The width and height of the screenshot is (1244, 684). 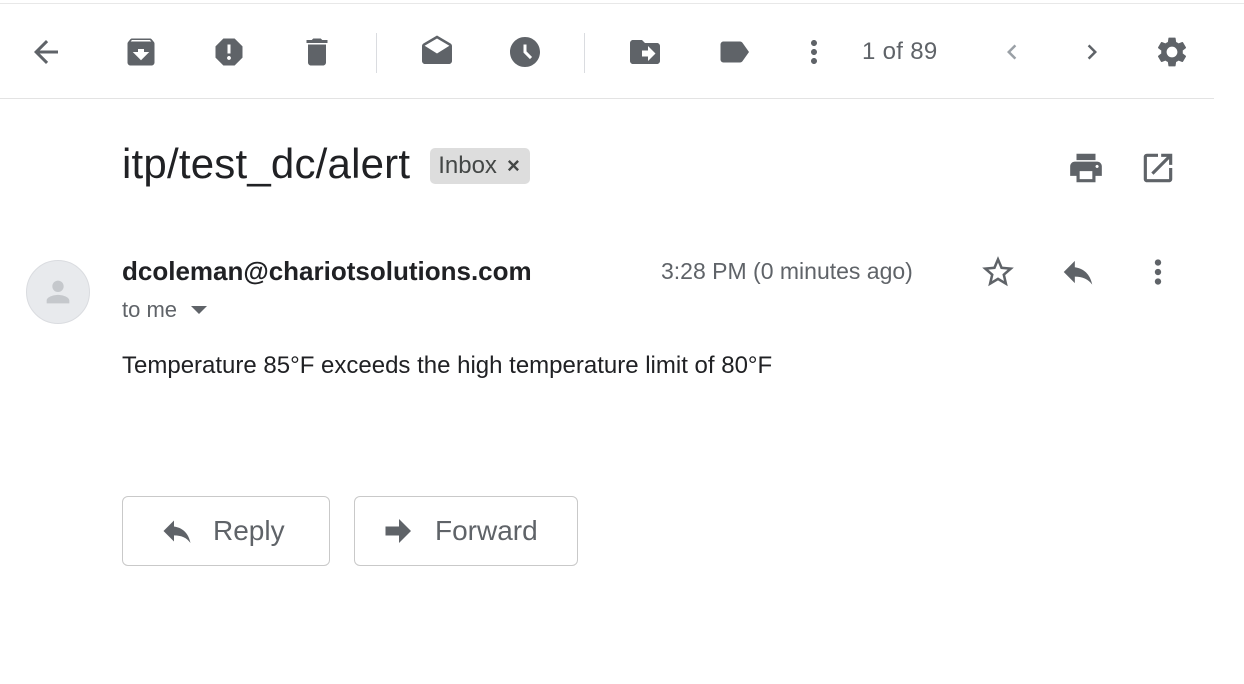 I want to click on sender-email: dcoleman@chariotsolutions.com, so click(x=327, y=271).